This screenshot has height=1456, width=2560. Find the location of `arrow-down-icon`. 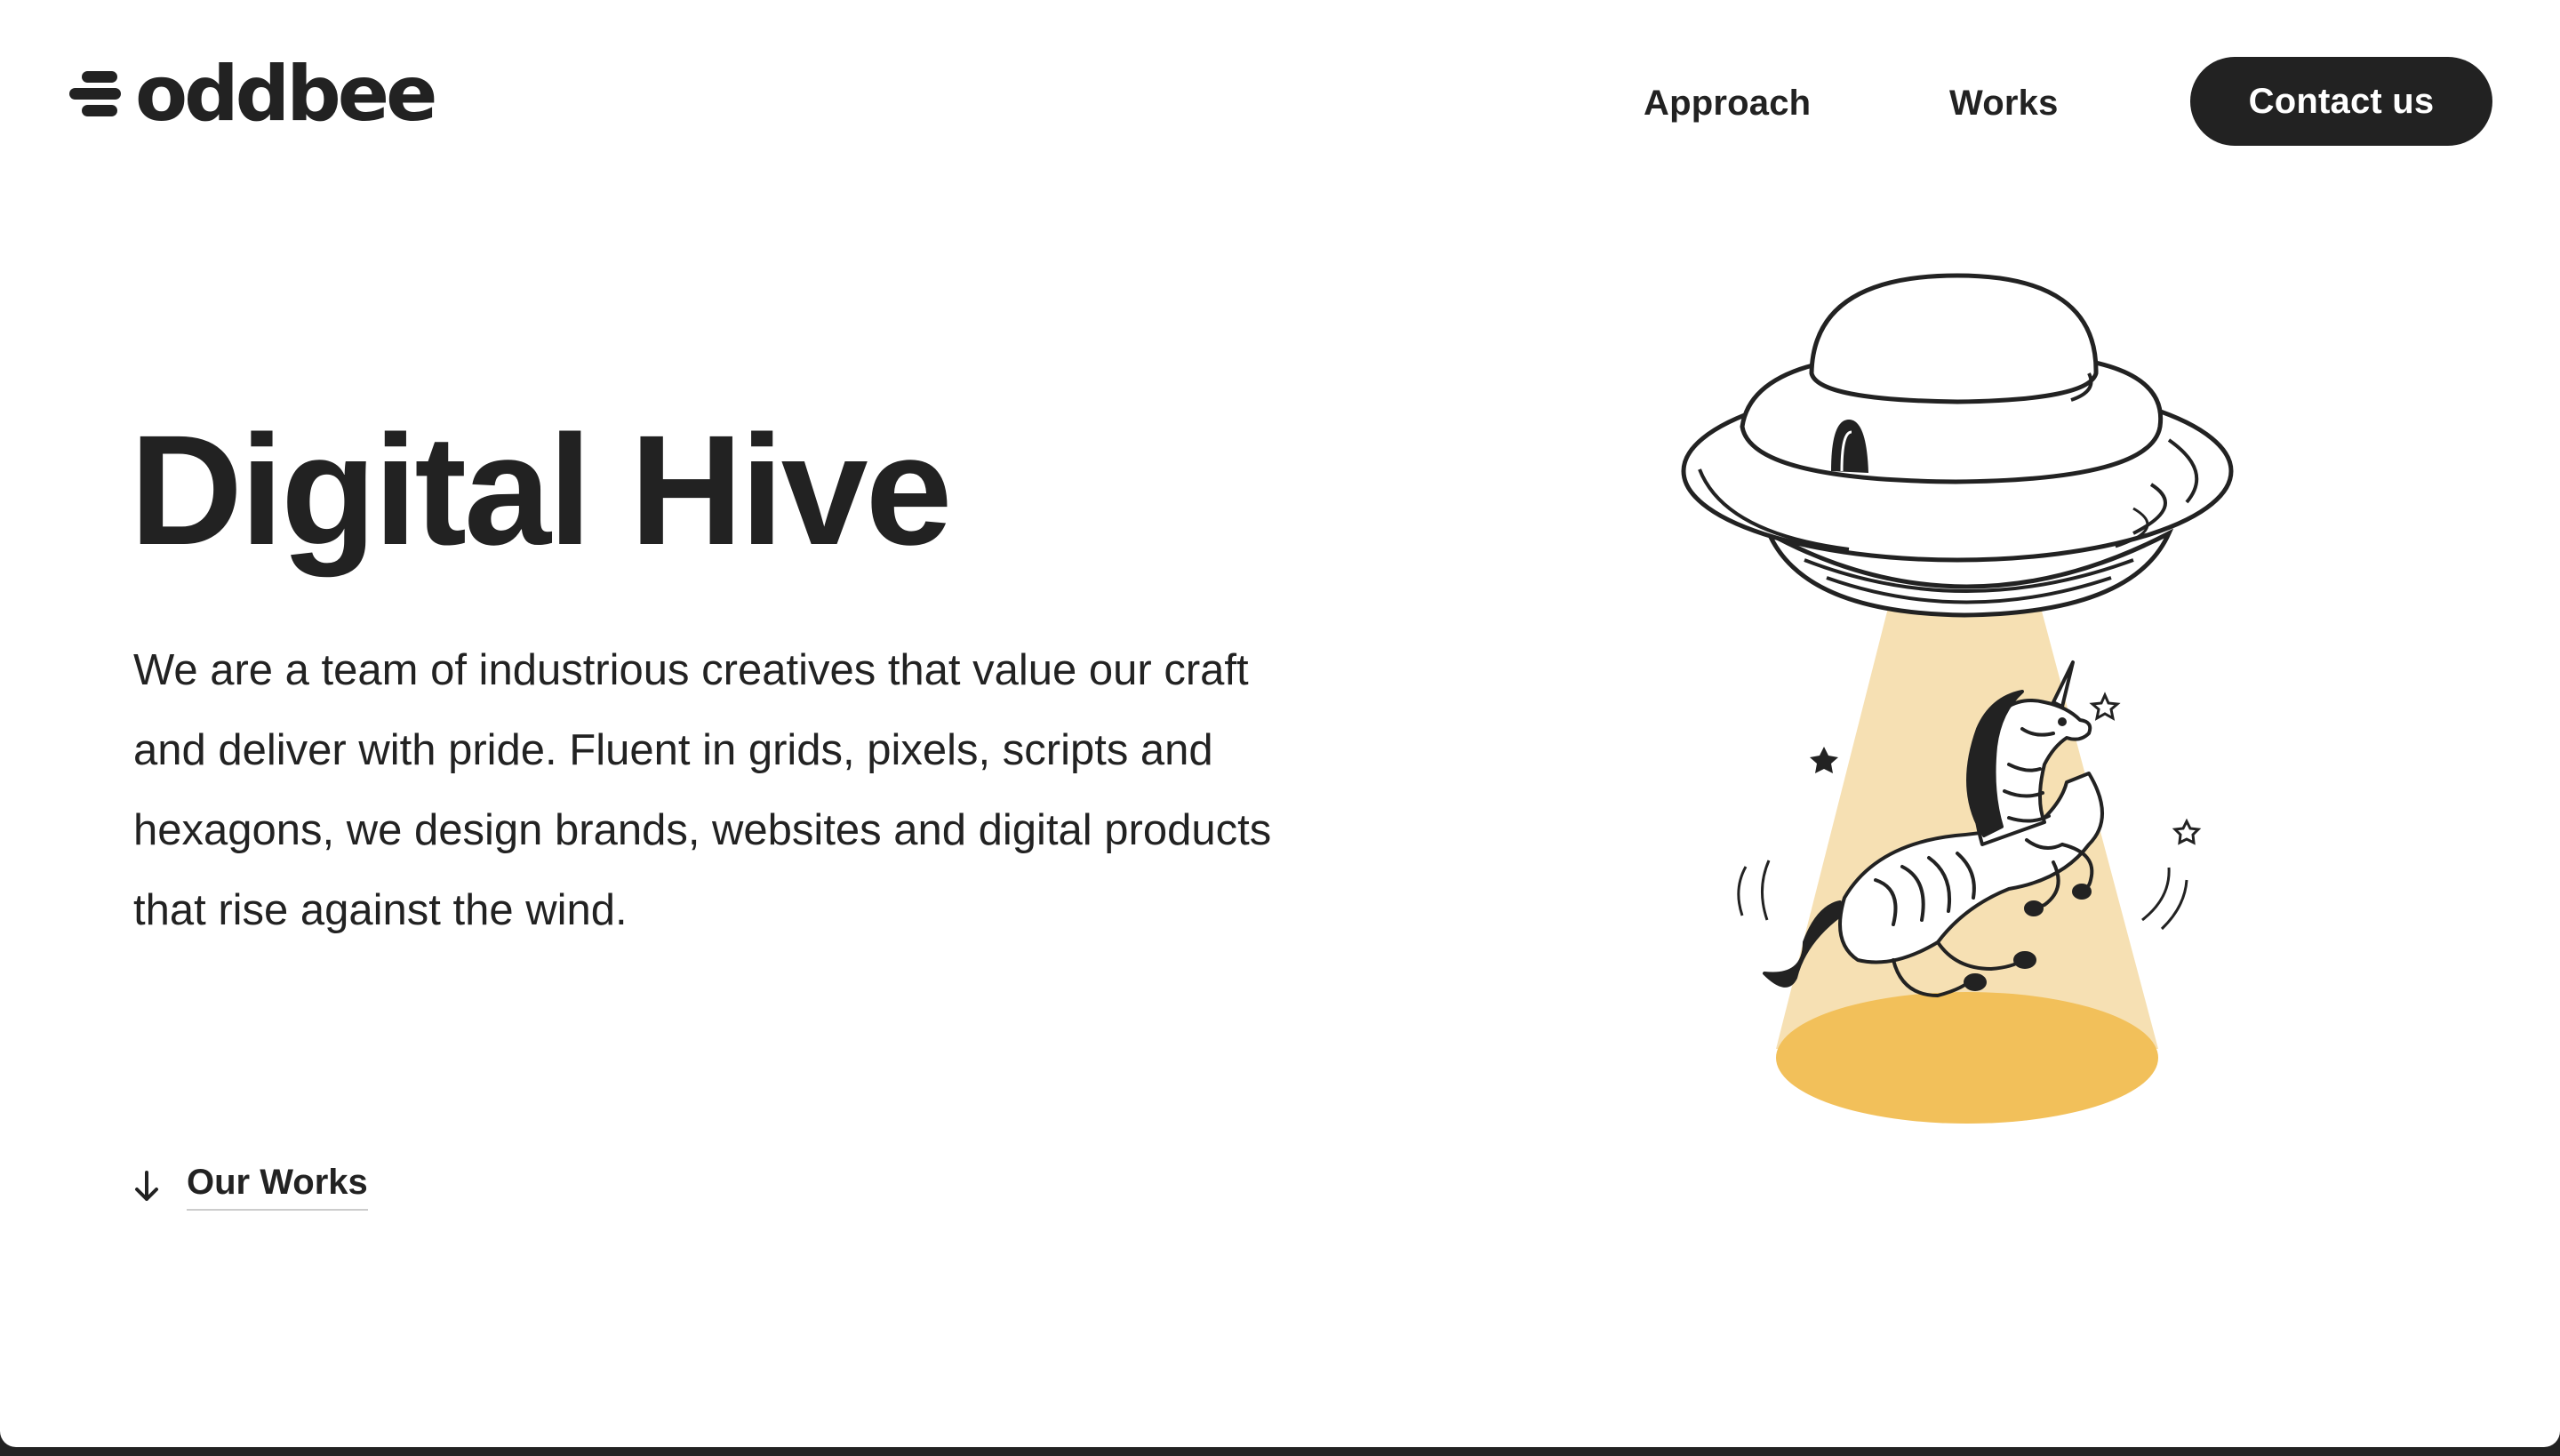

arrow-down-icon is located at coordinates (146, 1186).